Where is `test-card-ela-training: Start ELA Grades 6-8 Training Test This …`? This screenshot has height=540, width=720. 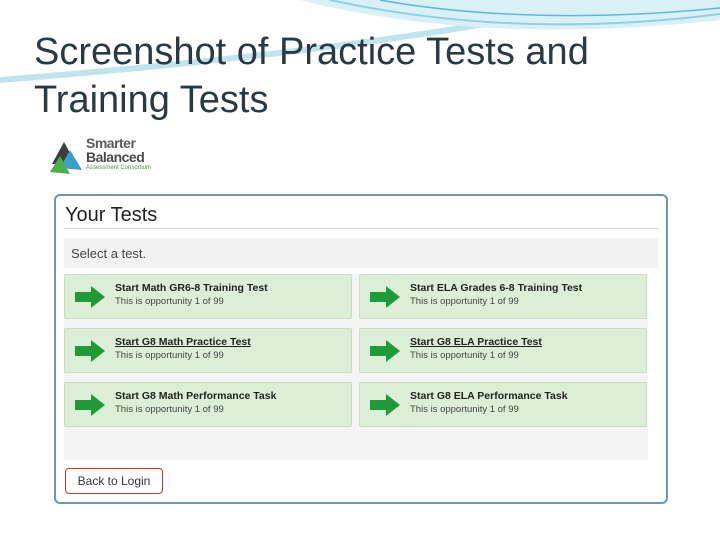 test-card-ela-training: Start ELA Grades 6-8 Training Test This … is located at coordinates (503, 296).